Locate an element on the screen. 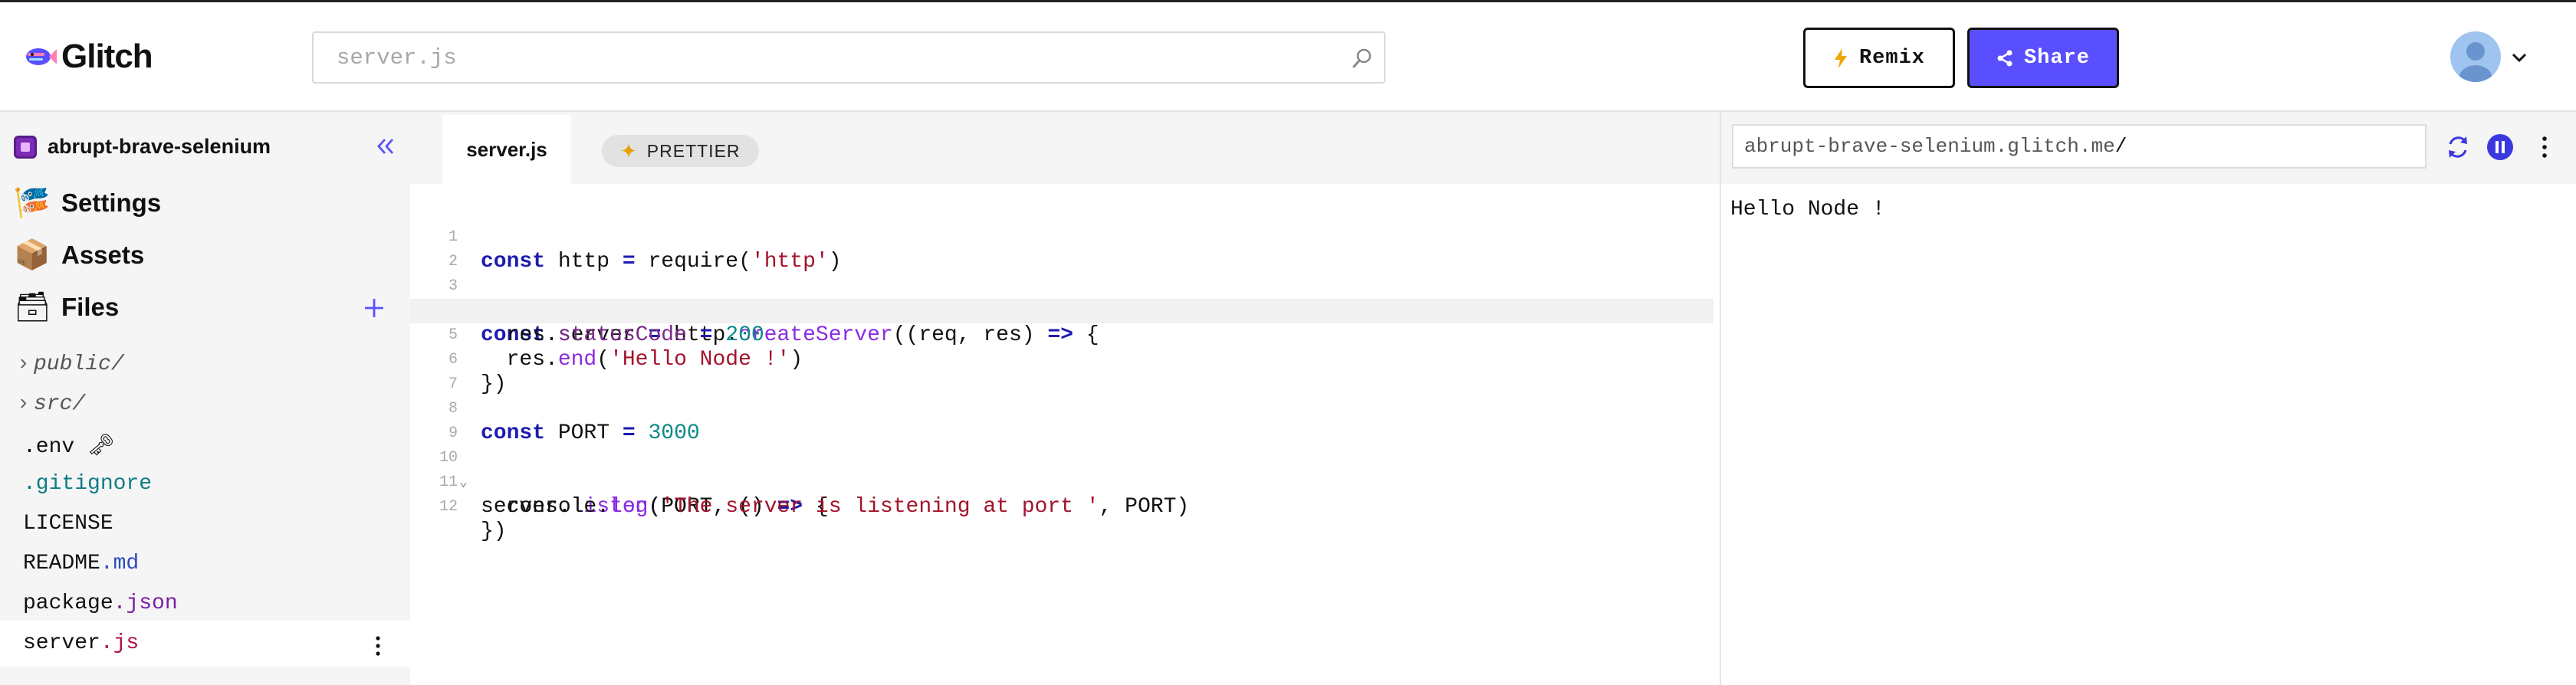 The width and height of the screenshot is (2576, 685). code-line: 4 res.statusCode = 200 is located at coordinates (1062, 310).